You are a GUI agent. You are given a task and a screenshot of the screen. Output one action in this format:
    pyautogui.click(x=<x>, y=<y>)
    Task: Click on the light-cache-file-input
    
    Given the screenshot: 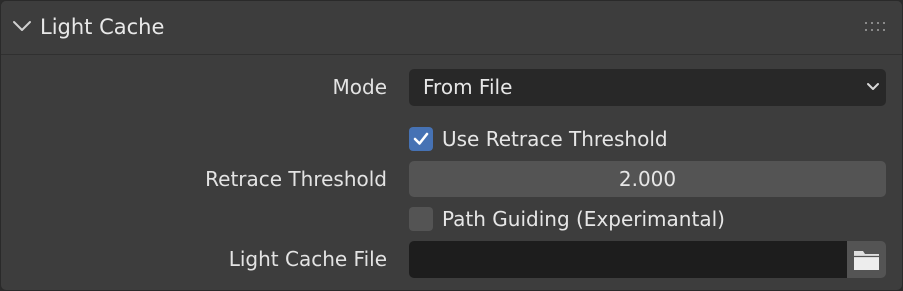 What is the action you would take?
    pyautogui.click(x=628, y=259)
    